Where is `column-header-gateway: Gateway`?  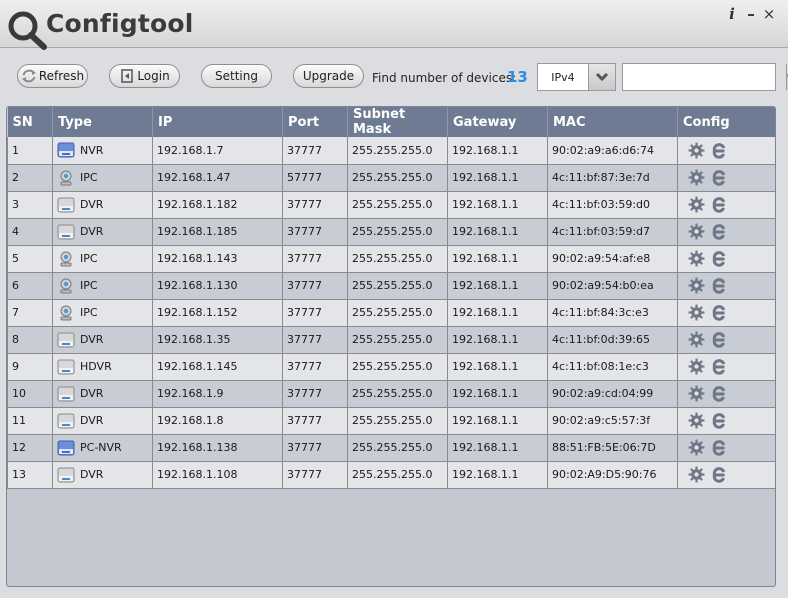
column-header-gateway: Gateway is located at coordinates (497, 122).